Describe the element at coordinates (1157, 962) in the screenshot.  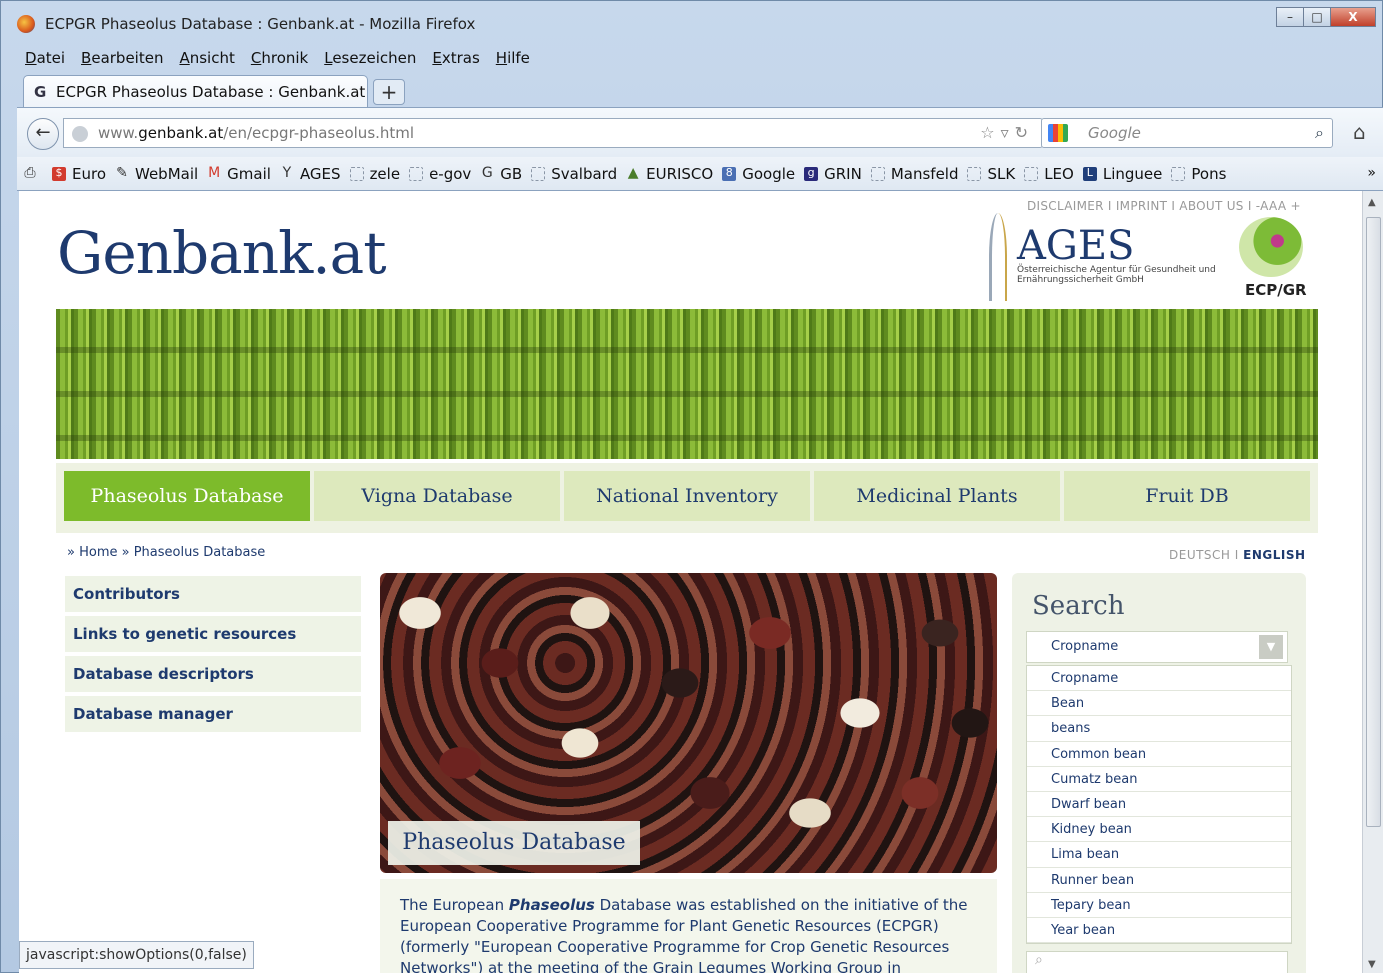
I see `search-input: ⌕` at that location.